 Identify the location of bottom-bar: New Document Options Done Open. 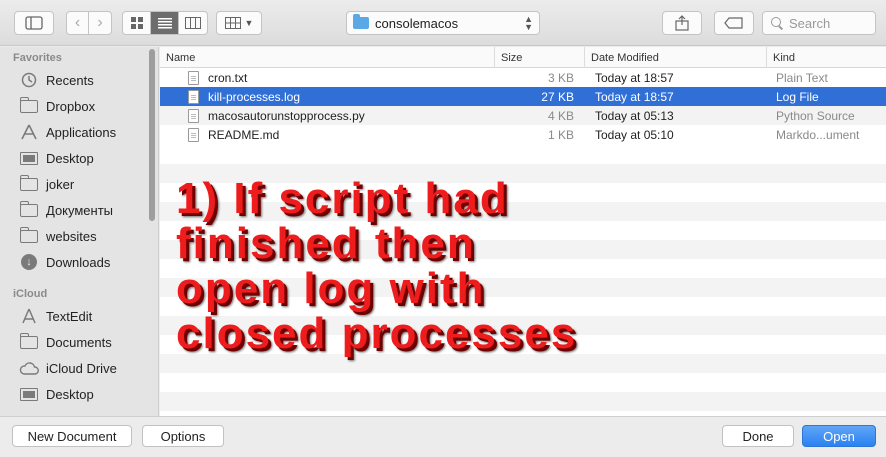
(443, 436).